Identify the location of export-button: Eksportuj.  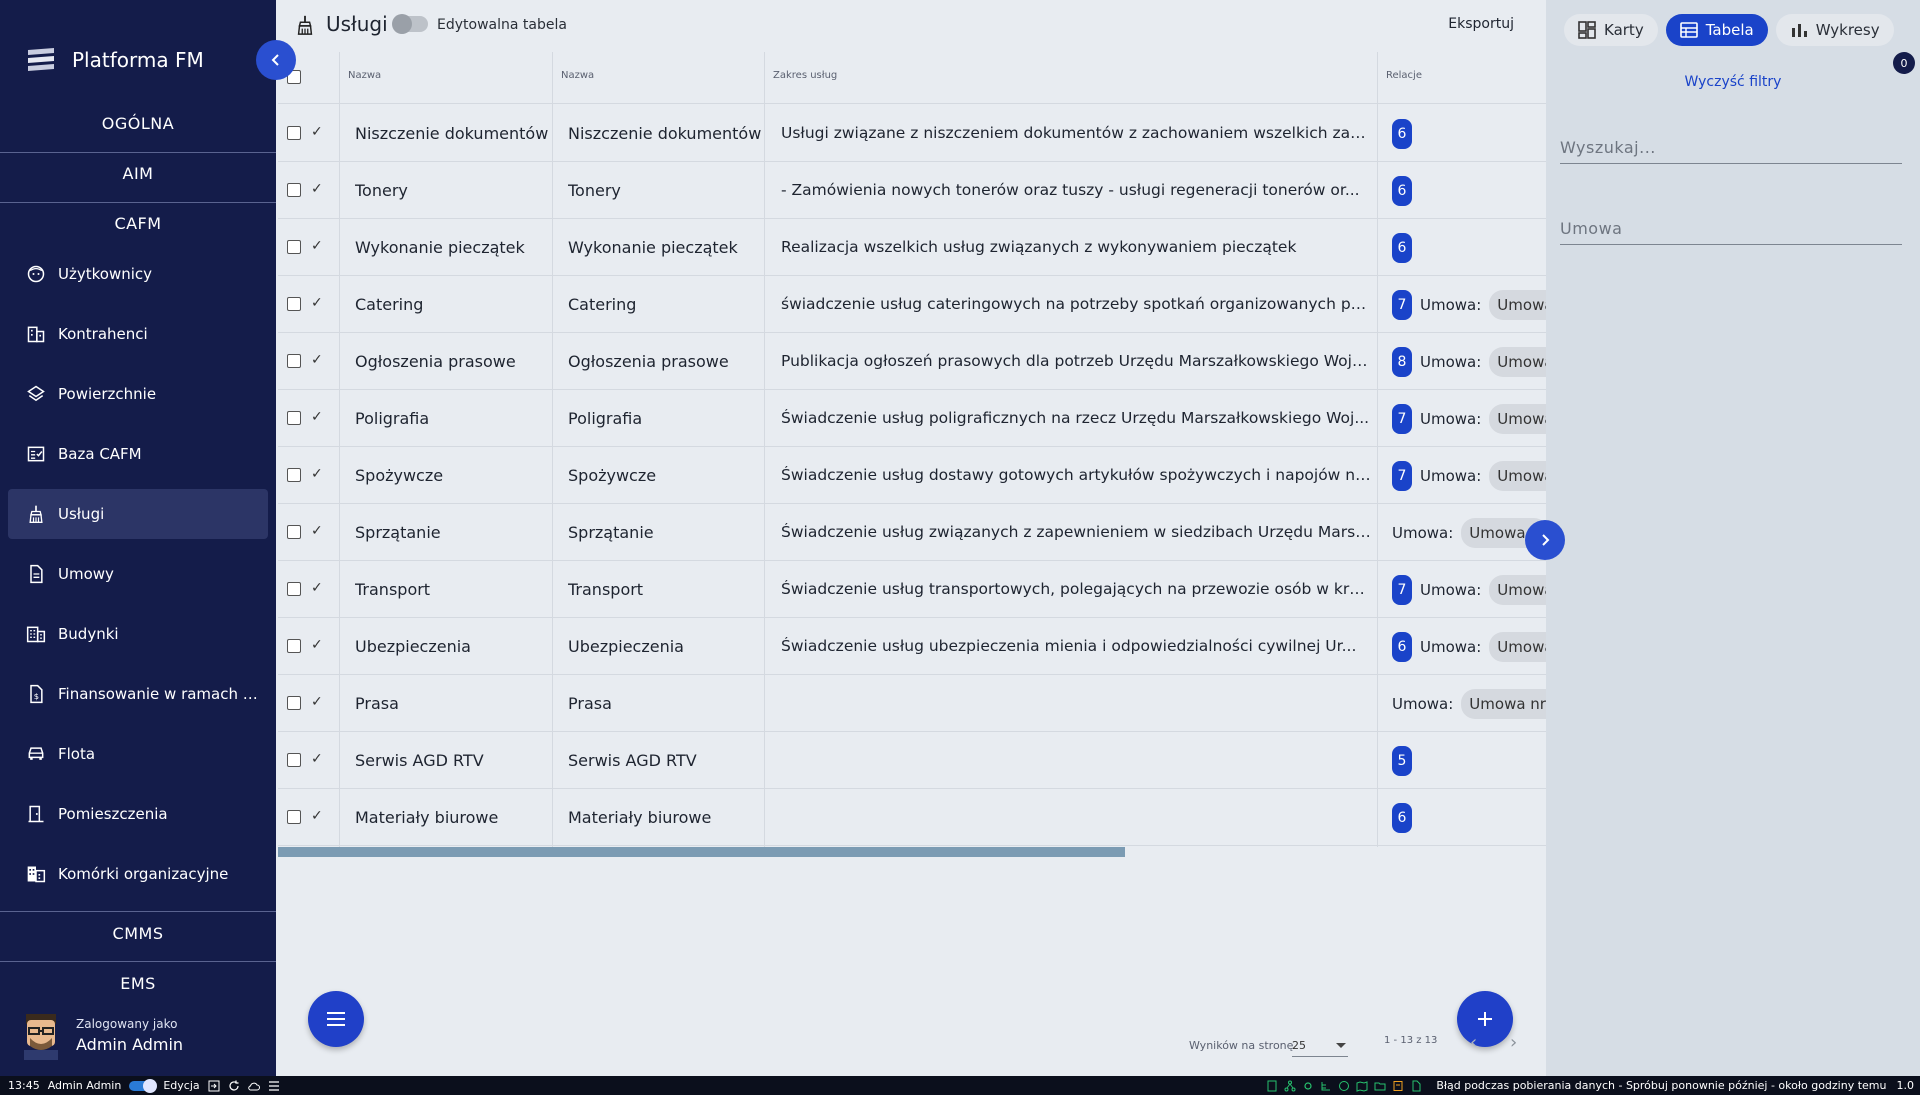
(1481, 24).